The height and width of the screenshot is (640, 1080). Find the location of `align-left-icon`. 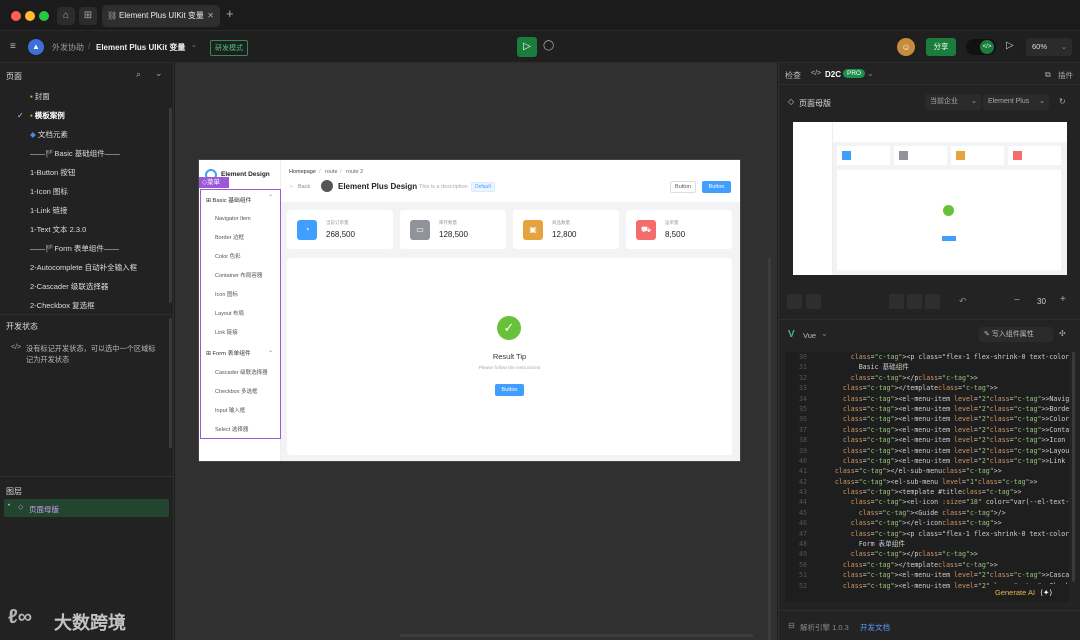

align-left-icon is located at coordinates (794, 301).